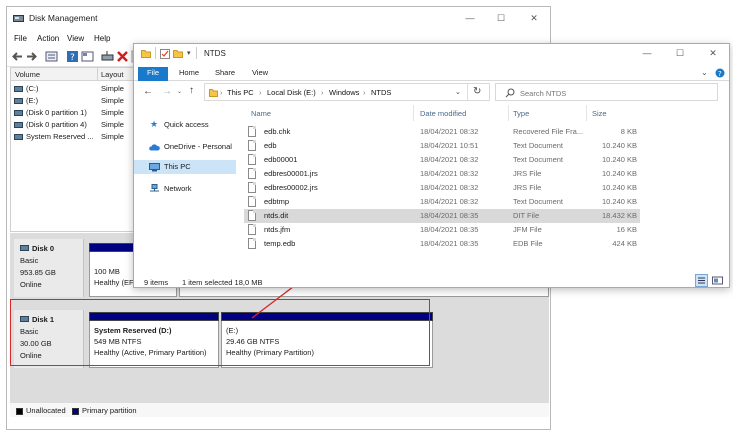 The width and height of the screenshot is (733, 432). Describe the element at coordinates (178, 53) in the screenshot. I see `new-folder-icon` at that location.